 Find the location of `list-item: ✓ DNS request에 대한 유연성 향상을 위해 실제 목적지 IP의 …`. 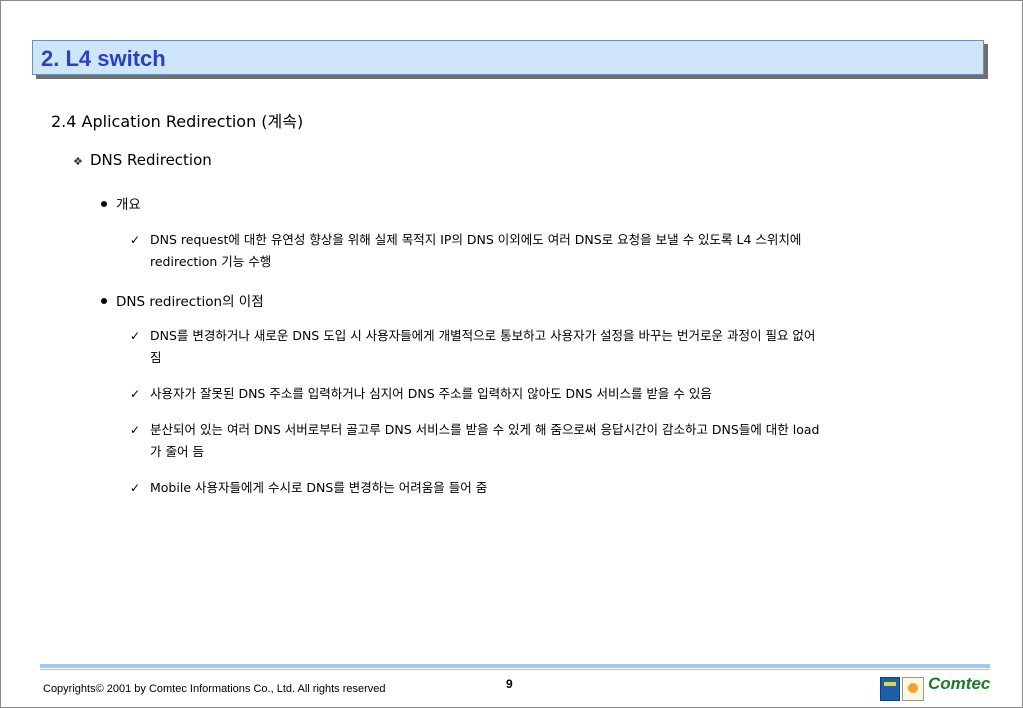

list-item: ✓ DNS request에 대한 유연성 향상을 위해 실제 목적지 IP의 … is located at coordinates (554, 251).